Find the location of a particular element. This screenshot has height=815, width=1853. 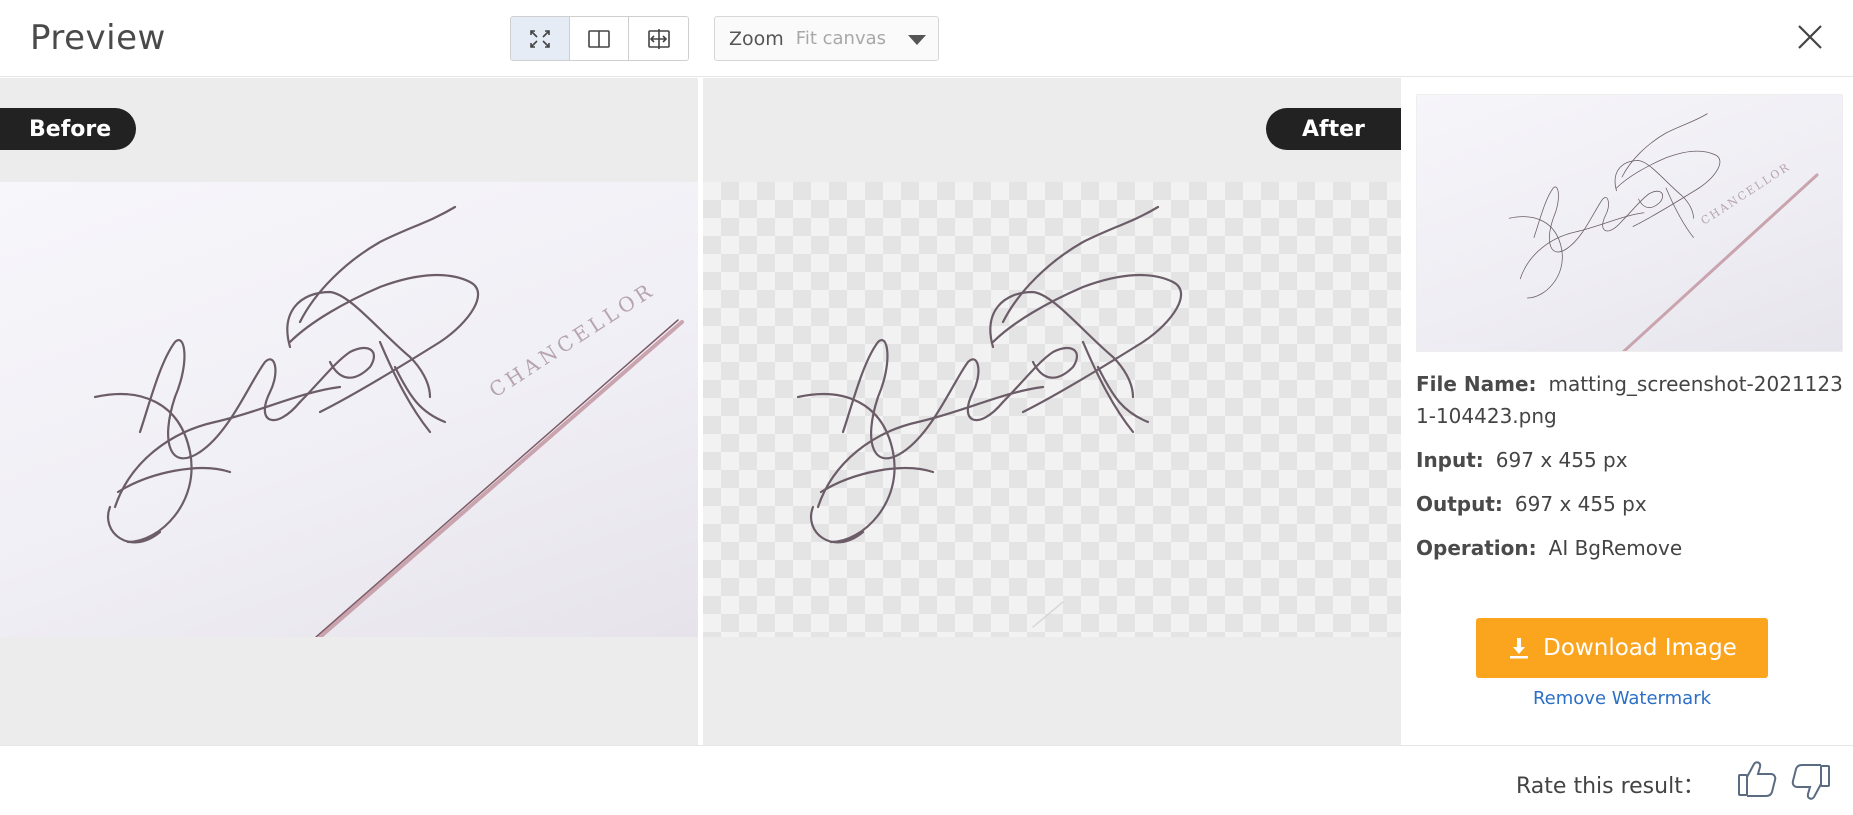

split-view-icon is located at coordinates (599, 38).